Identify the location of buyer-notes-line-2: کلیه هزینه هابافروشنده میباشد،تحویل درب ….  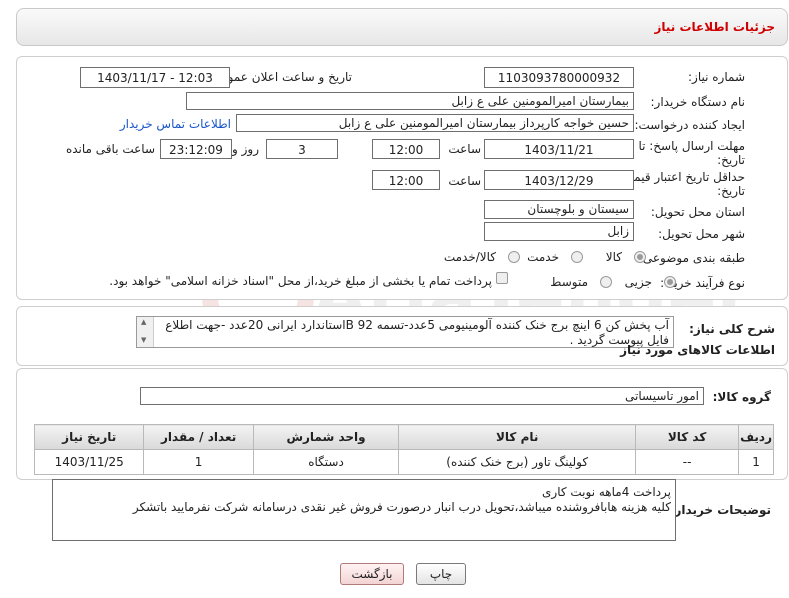
(401, 507).